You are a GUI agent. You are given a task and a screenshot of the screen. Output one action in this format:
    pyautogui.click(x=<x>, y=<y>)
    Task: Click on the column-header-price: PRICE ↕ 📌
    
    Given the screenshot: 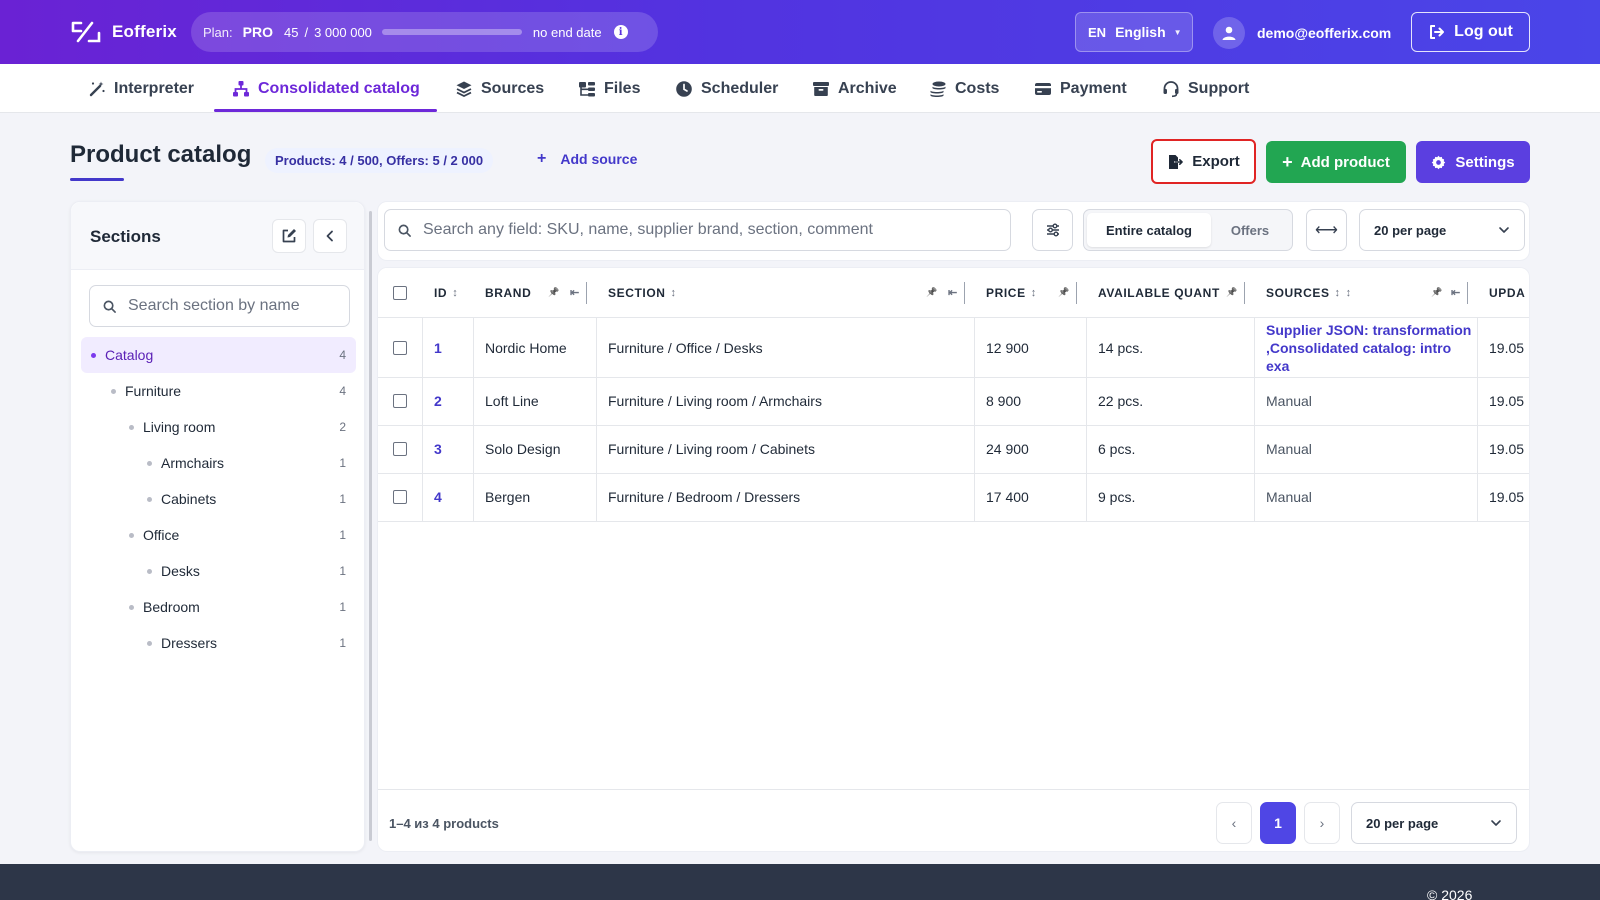 What is the action you would take?
    pyautogui.click(x=1030, y=293)
    